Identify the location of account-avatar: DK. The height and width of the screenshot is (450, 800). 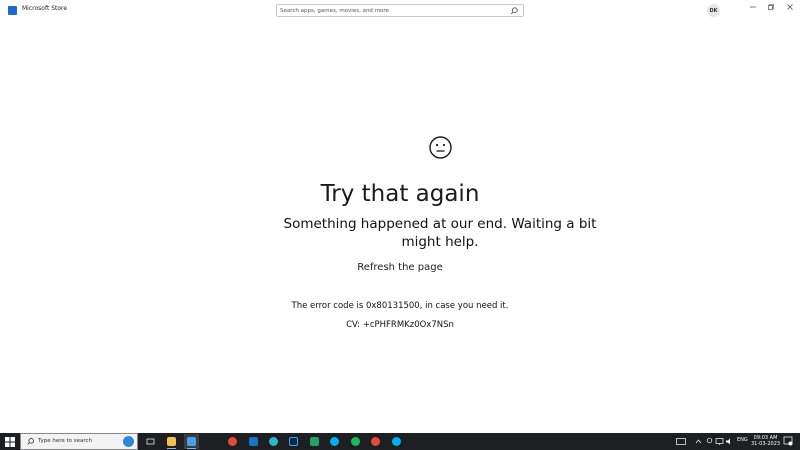
(713, 10).